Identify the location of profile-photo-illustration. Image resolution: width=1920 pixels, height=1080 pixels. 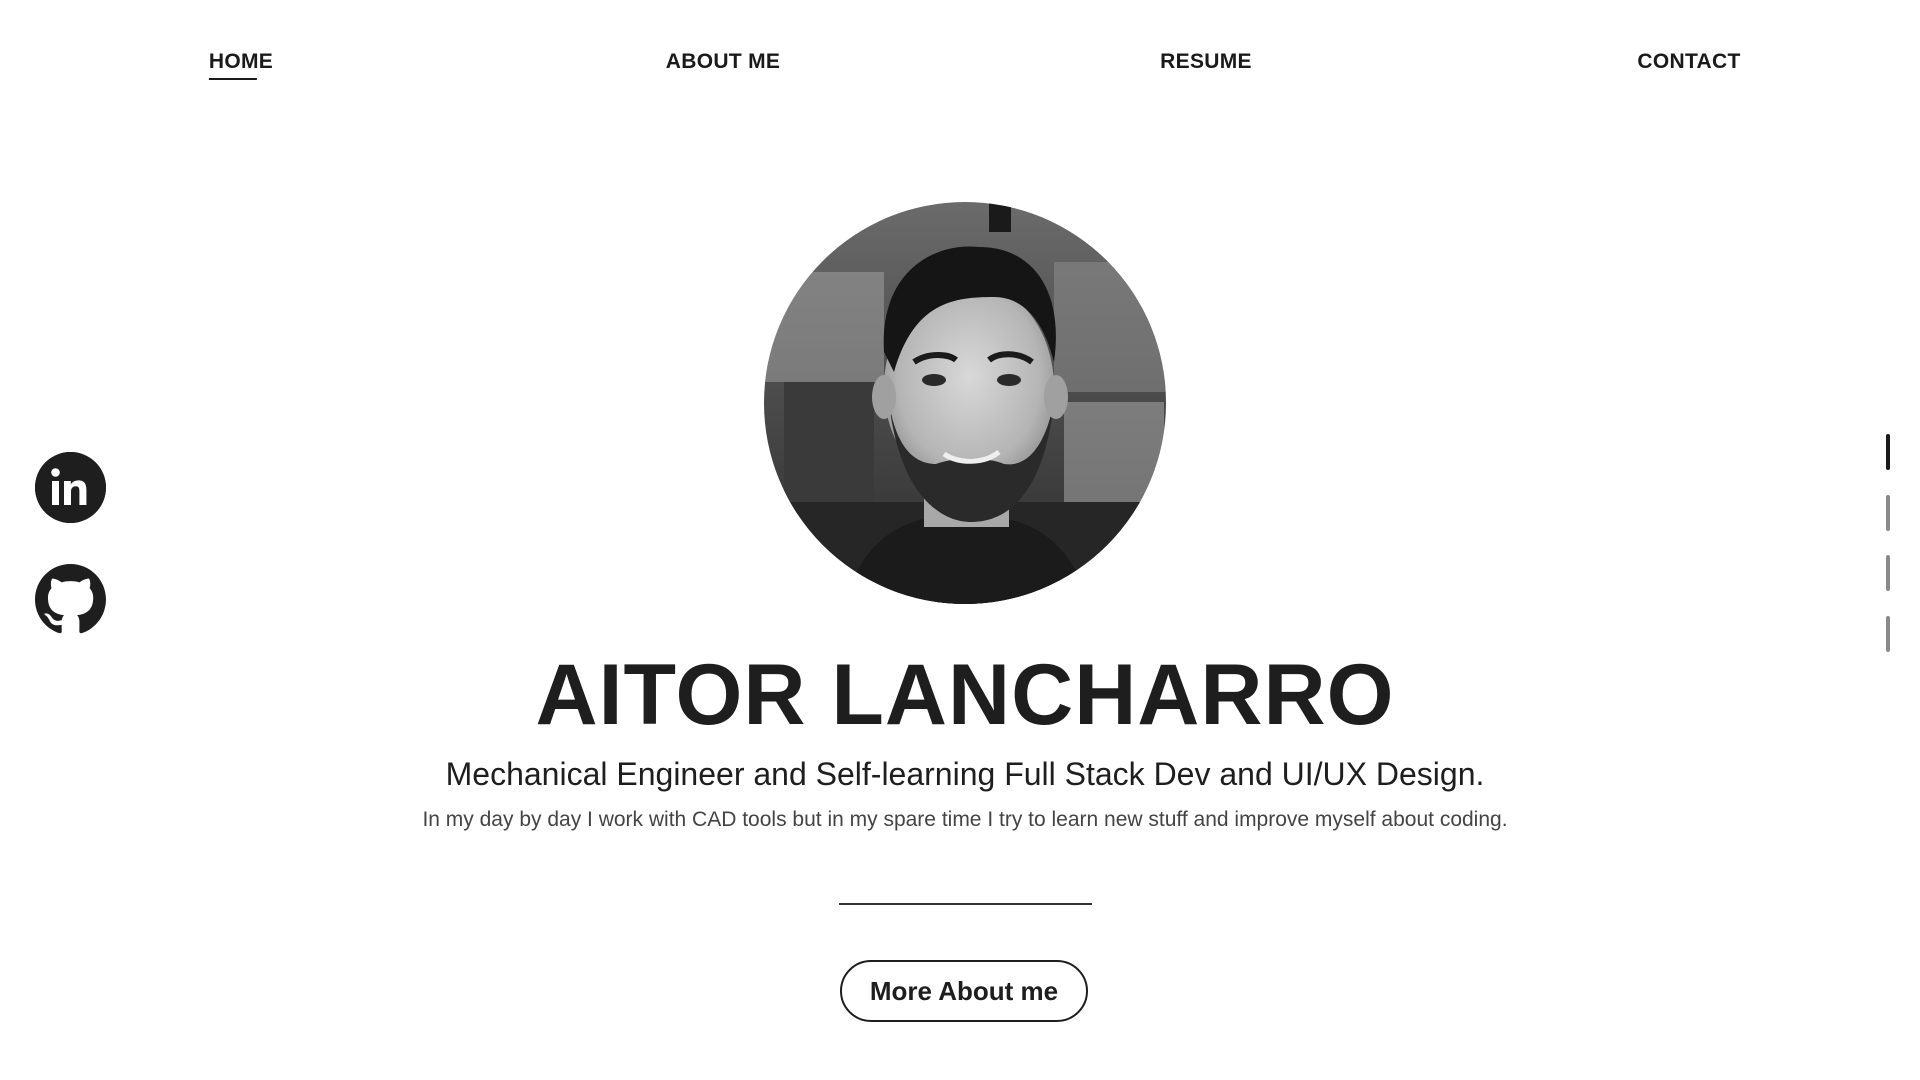
(965, 403).